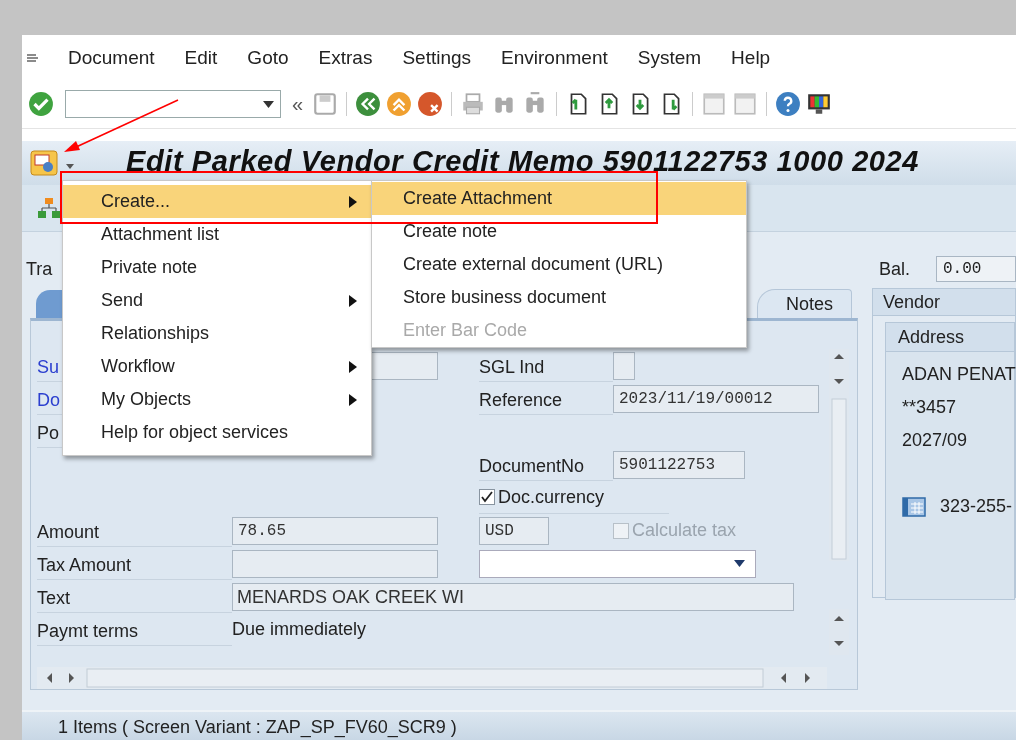 The height and width of the screenshot is (740, 1016). Describe the element at coordinates (559, 264) in the screenshot. I see `menu-item: Create external document (URL)` at that location.